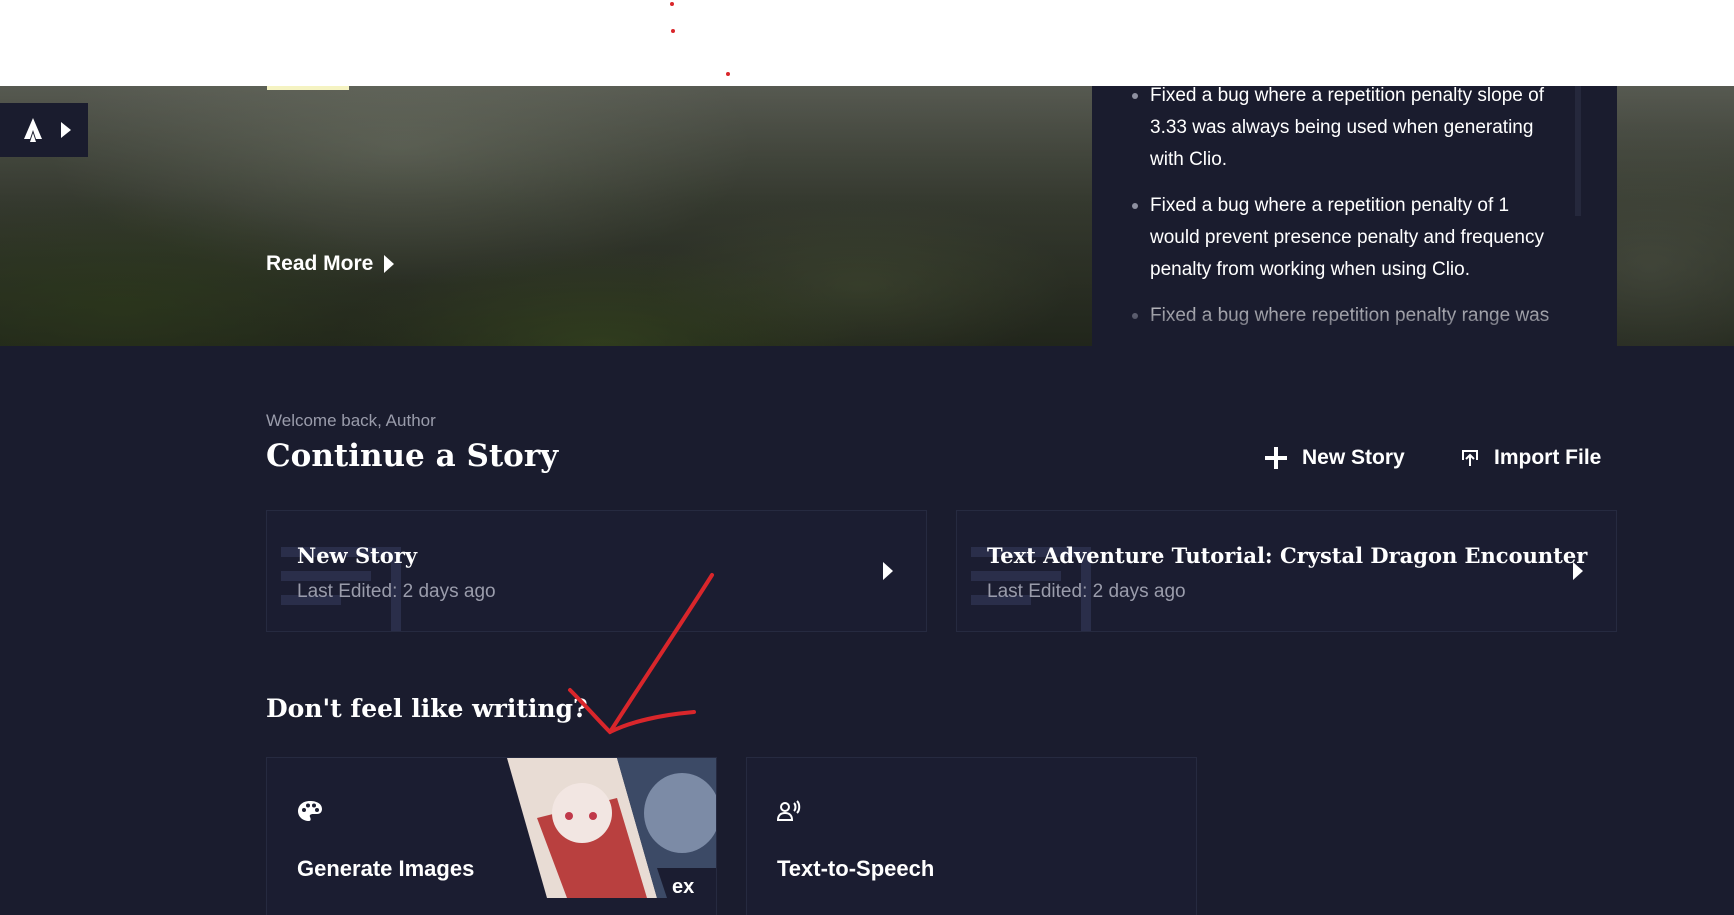 The height and width of the screenshot is (915, 1734). I want to click on import-file-button: Import File, so click(1530, 458).